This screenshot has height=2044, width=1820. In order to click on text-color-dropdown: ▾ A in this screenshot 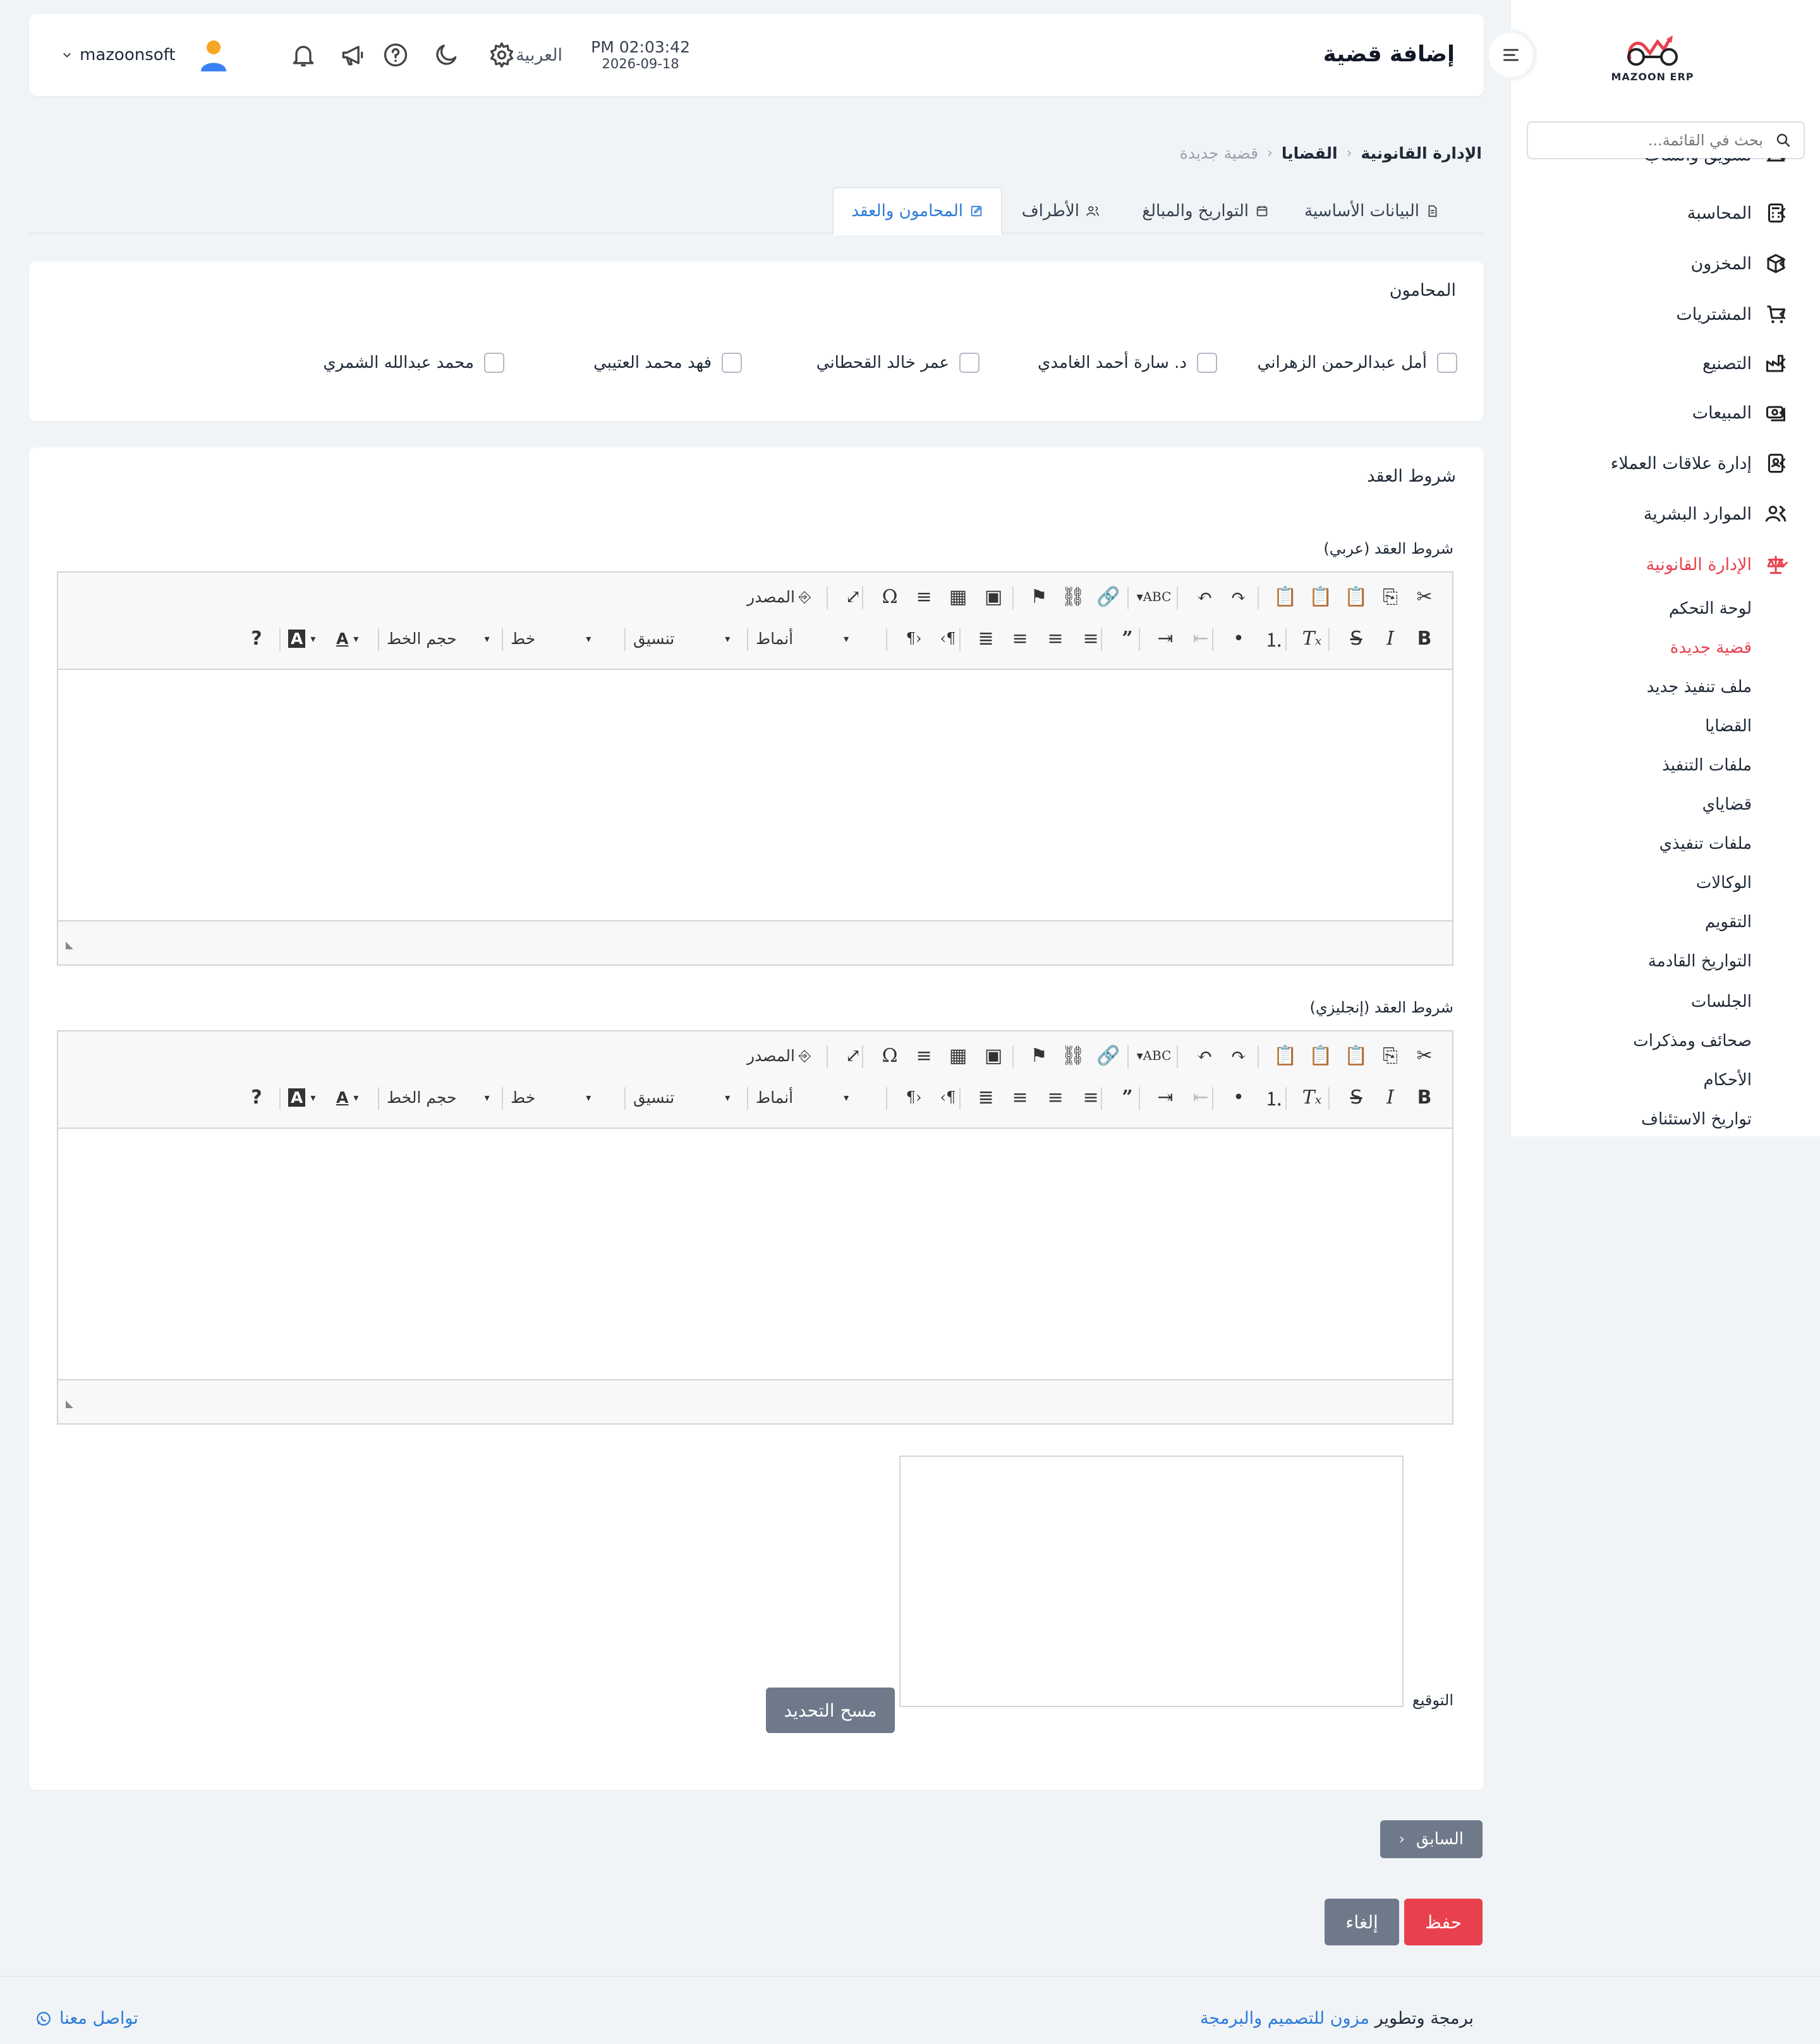, I will do `click(351, 639)`.